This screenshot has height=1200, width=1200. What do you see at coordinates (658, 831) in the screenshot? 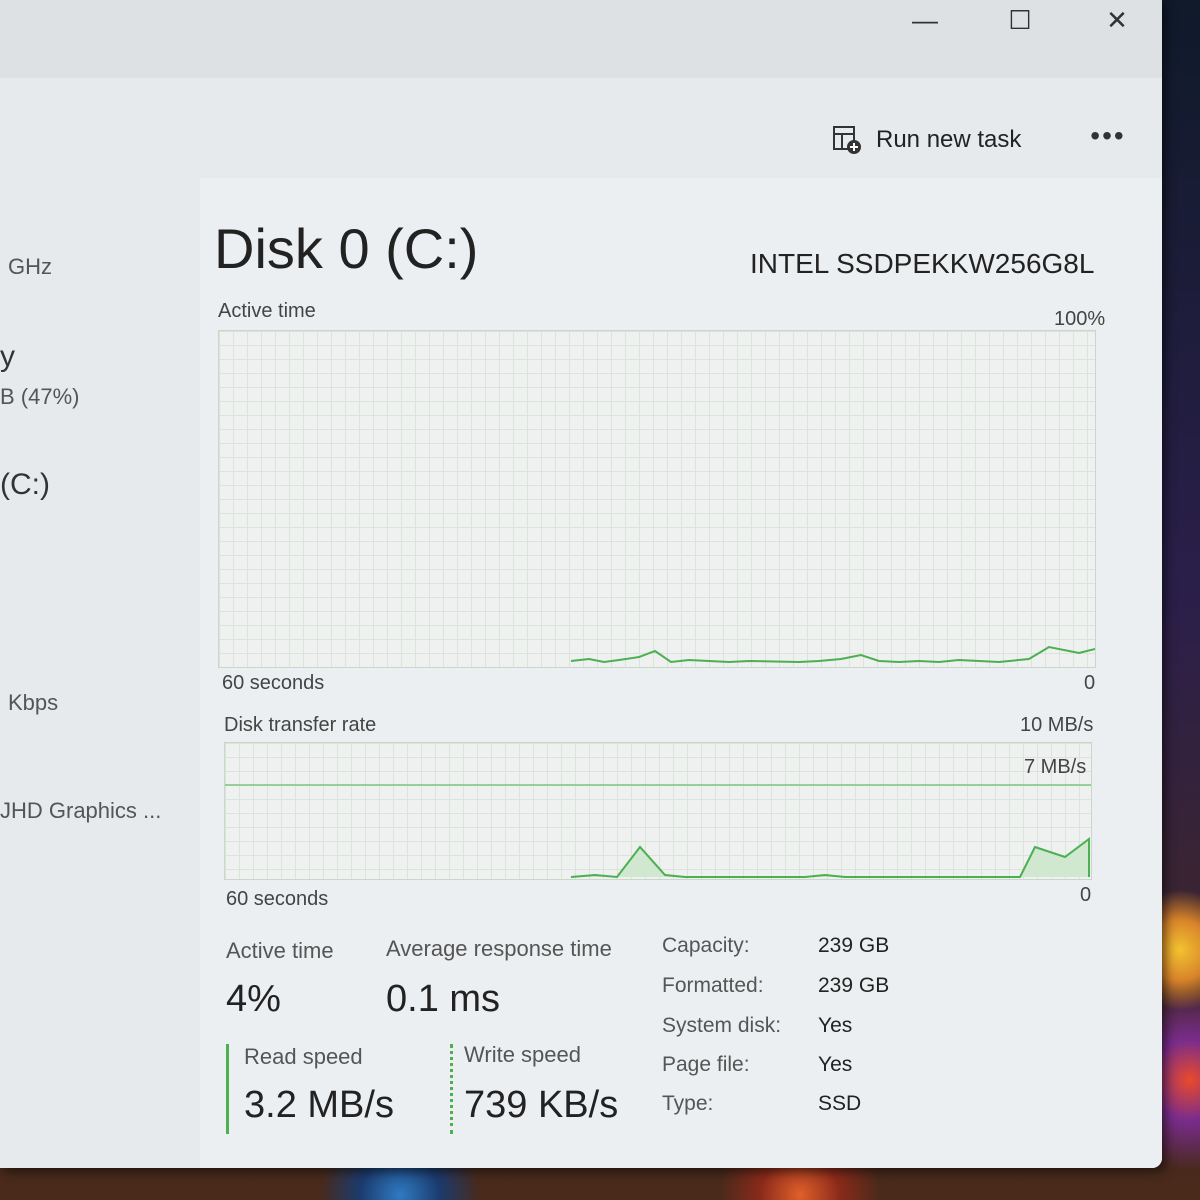
I see `transfer-rate-lines` at bounding box center [658, 831].